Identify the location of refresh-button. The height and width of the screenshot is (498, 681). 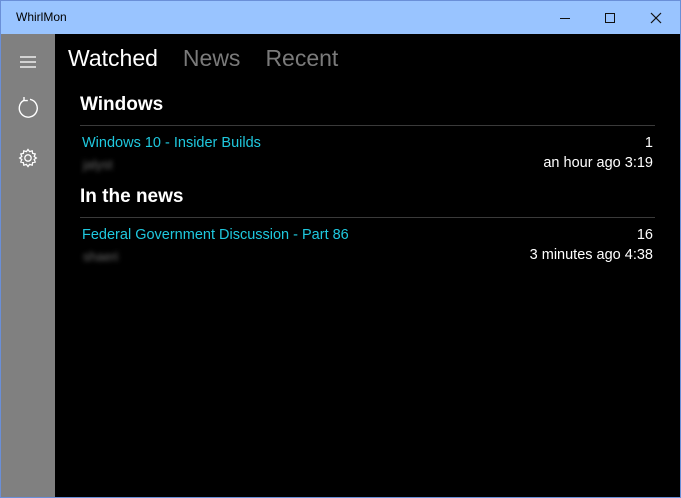
(28, 108).